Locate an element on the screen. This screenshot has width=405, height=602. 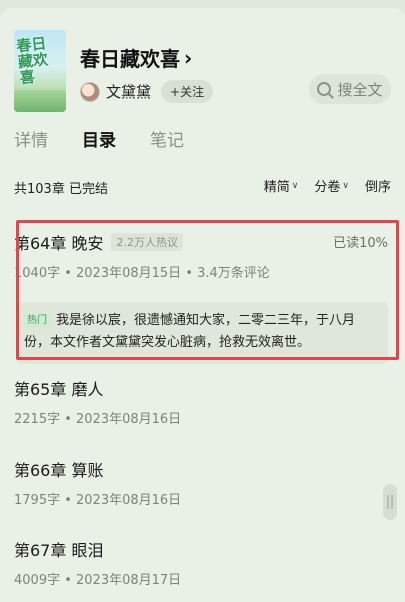
catalog-controls: 精简 ∨ 分卷 ∨ 倒序 is located at coordinates (327, 185).